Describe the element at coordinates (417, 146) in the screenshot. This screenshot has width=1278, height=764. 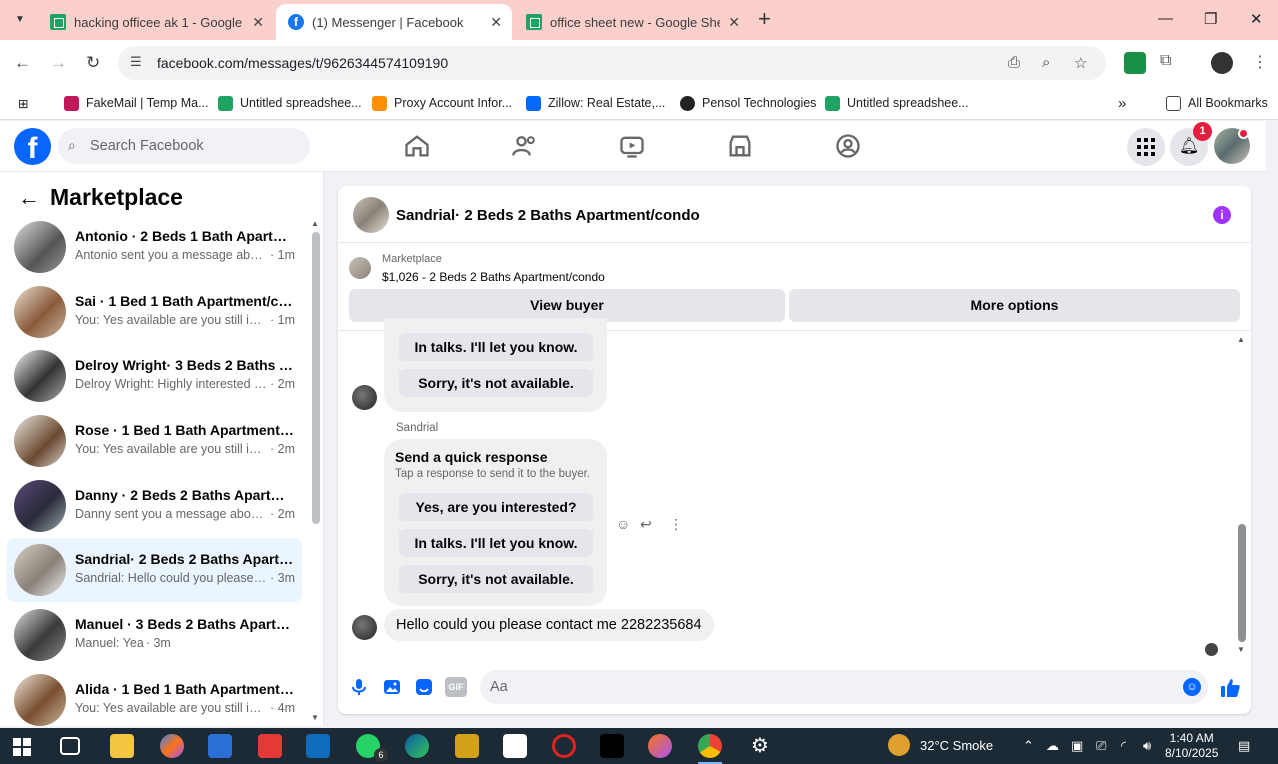
I see `home-icon` at that location.